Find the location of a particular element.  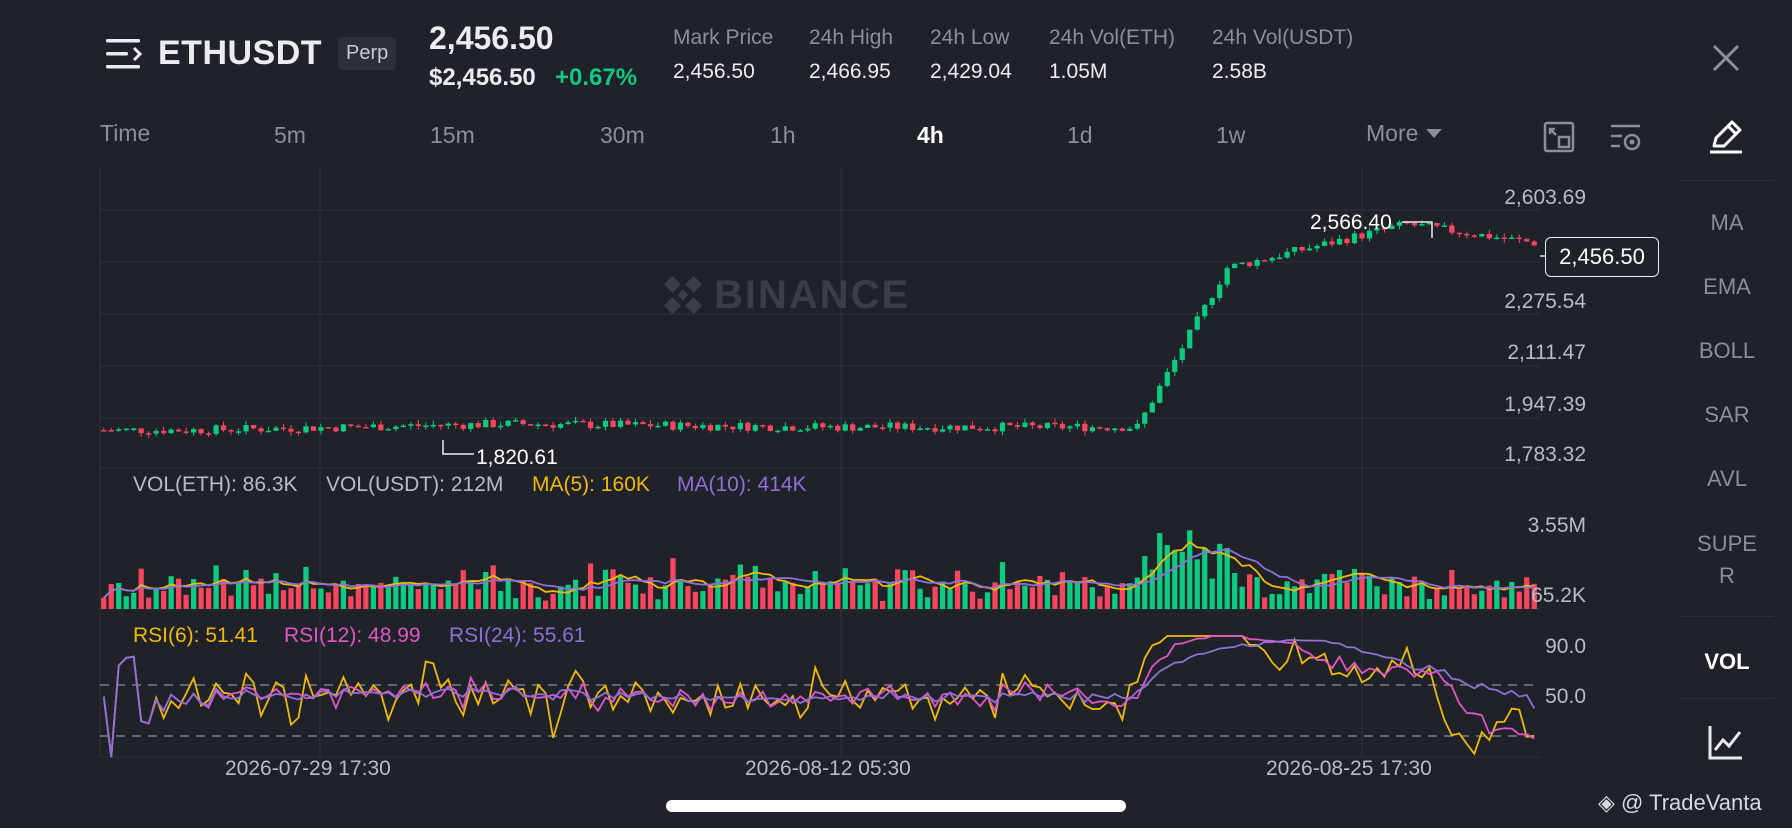

sidebar-divider is located at coordinates (1727, 616).